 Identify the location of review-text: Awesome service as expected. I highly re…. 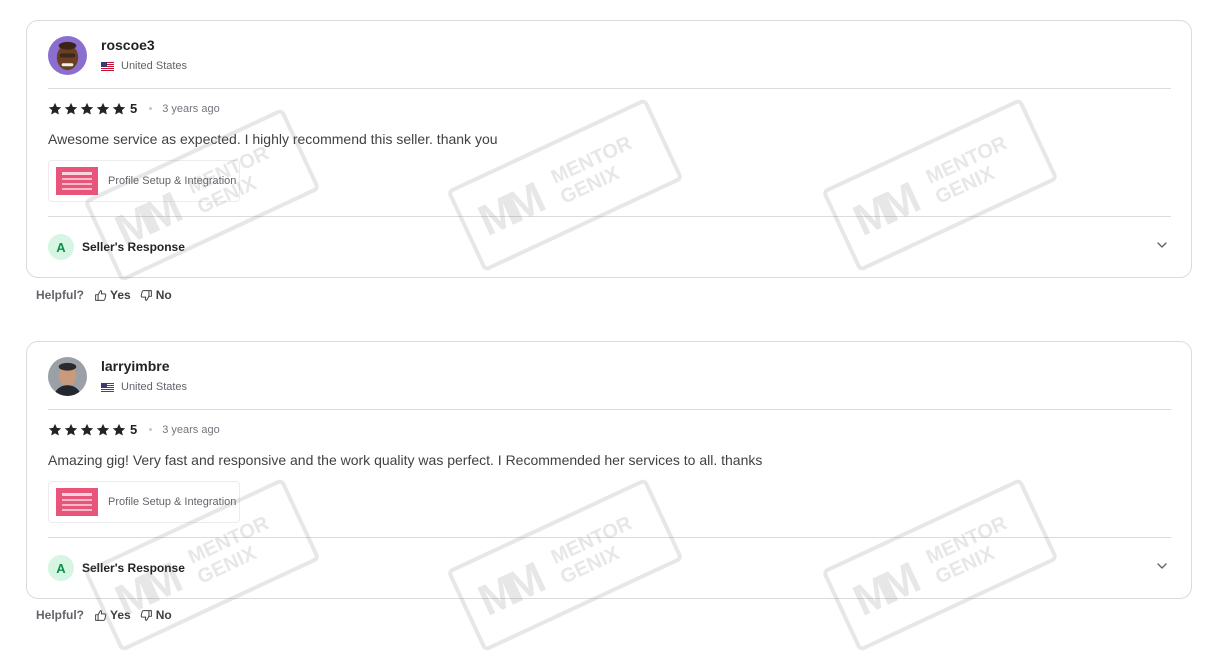
(273, 139).